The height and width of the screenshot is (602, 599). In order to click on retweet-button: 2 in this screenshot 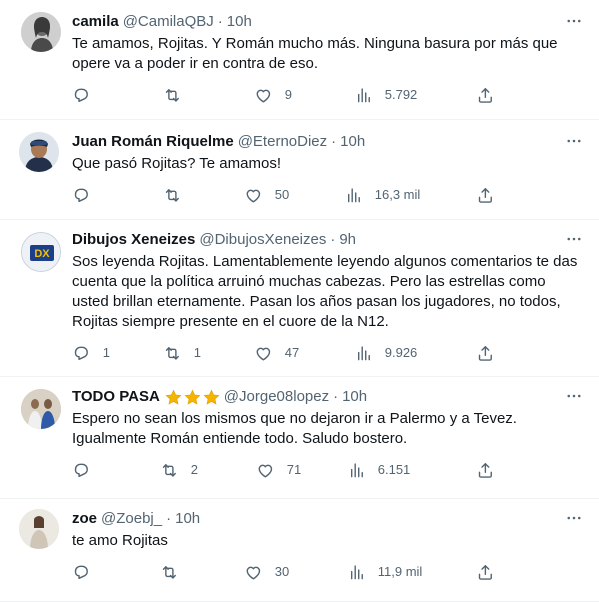, I will do `click(179, 470)`.